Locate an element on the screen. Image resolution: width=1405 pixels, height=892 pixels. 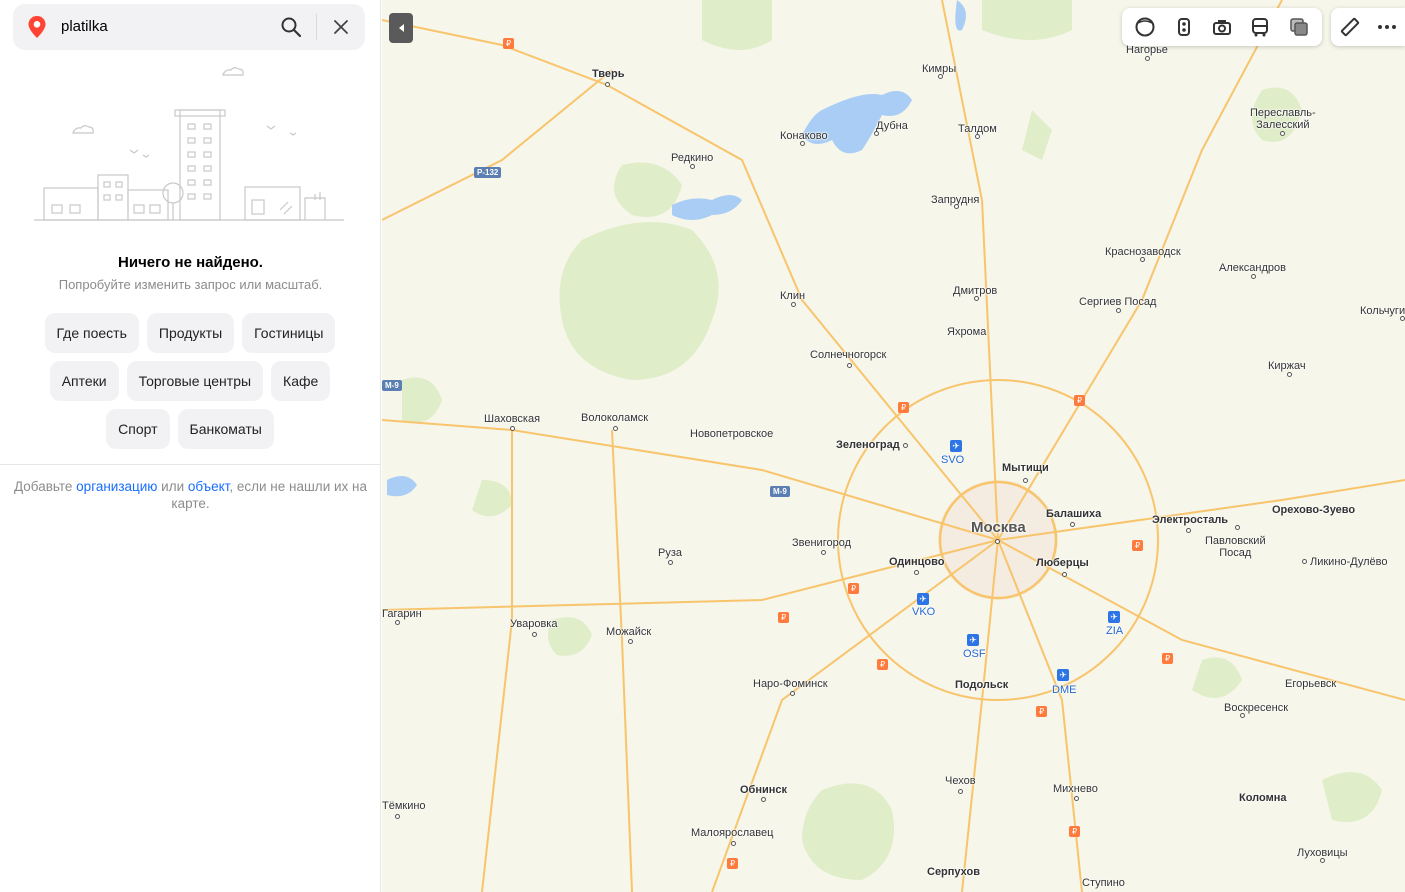
transit-icon is located at coordinates (1260, 27).